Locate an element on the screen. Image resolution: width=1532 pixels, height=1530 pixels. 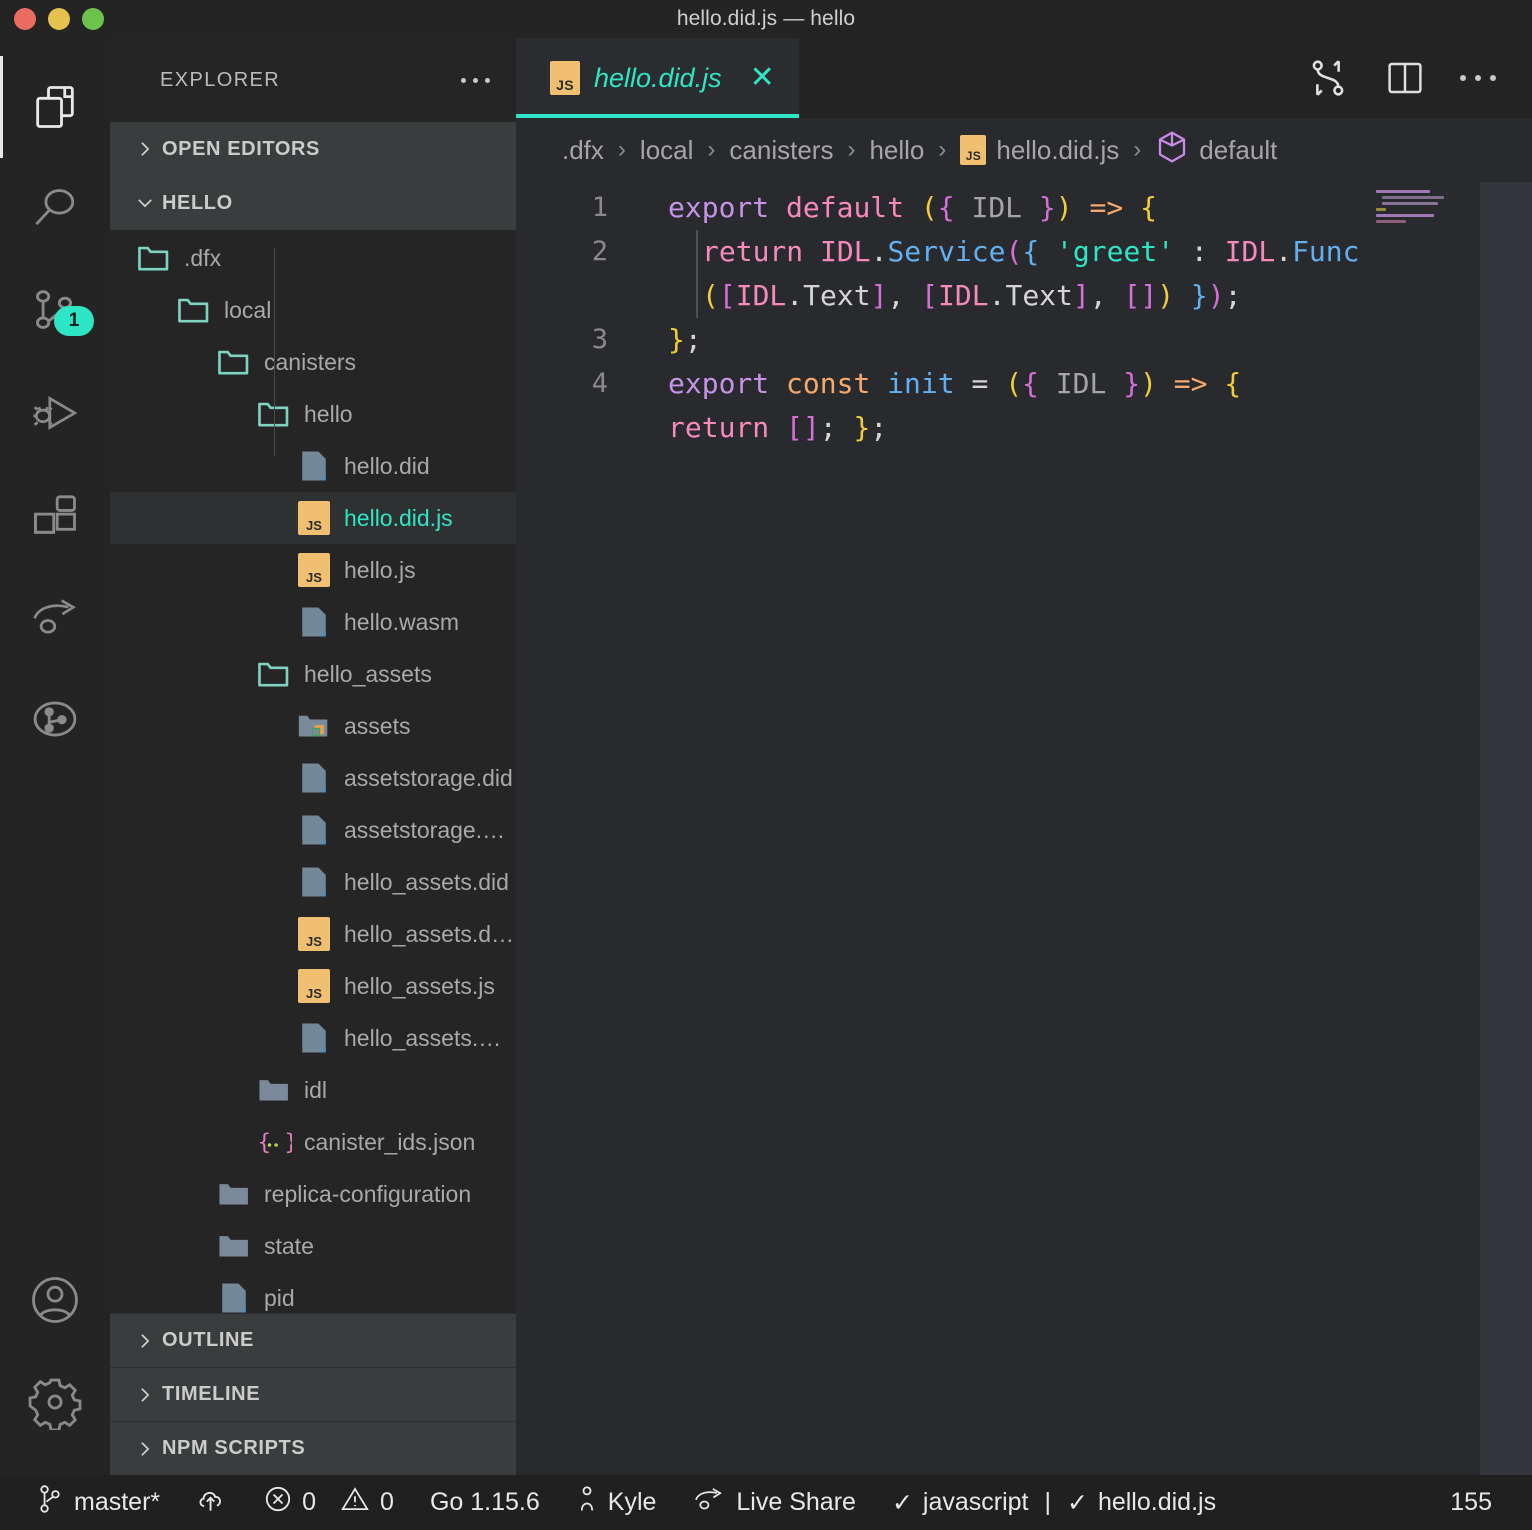
tree-item-label: assetstorage.did is located at coordinates (428, 777).